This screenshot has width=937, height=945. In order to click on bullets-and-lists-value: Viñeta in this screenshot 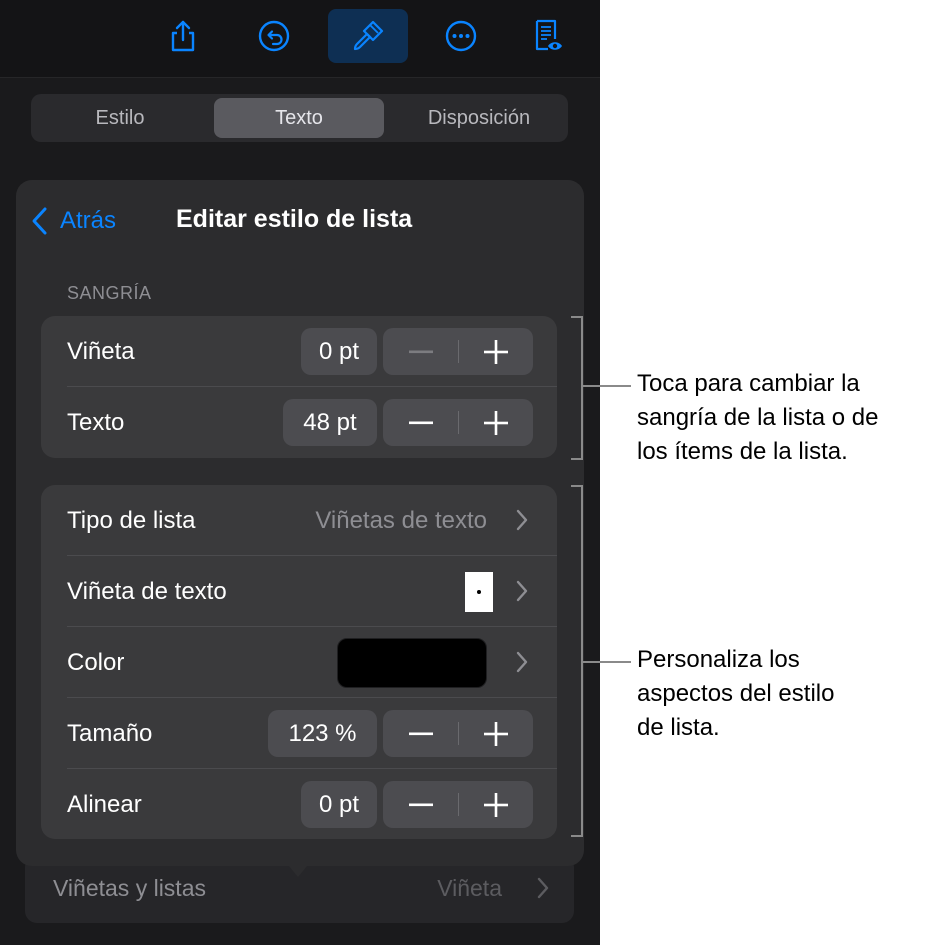, I will do `click(469, 888)`.